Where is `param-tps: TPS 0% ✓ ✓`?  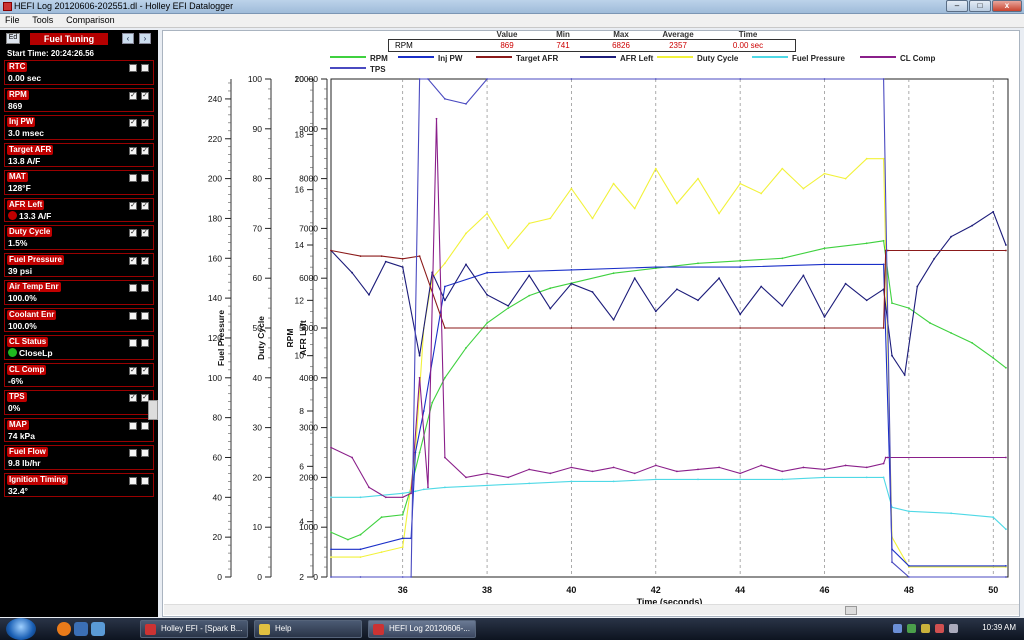
param-tps: TPS 0% ✓ ✓ is located at coordinates (79, 402).